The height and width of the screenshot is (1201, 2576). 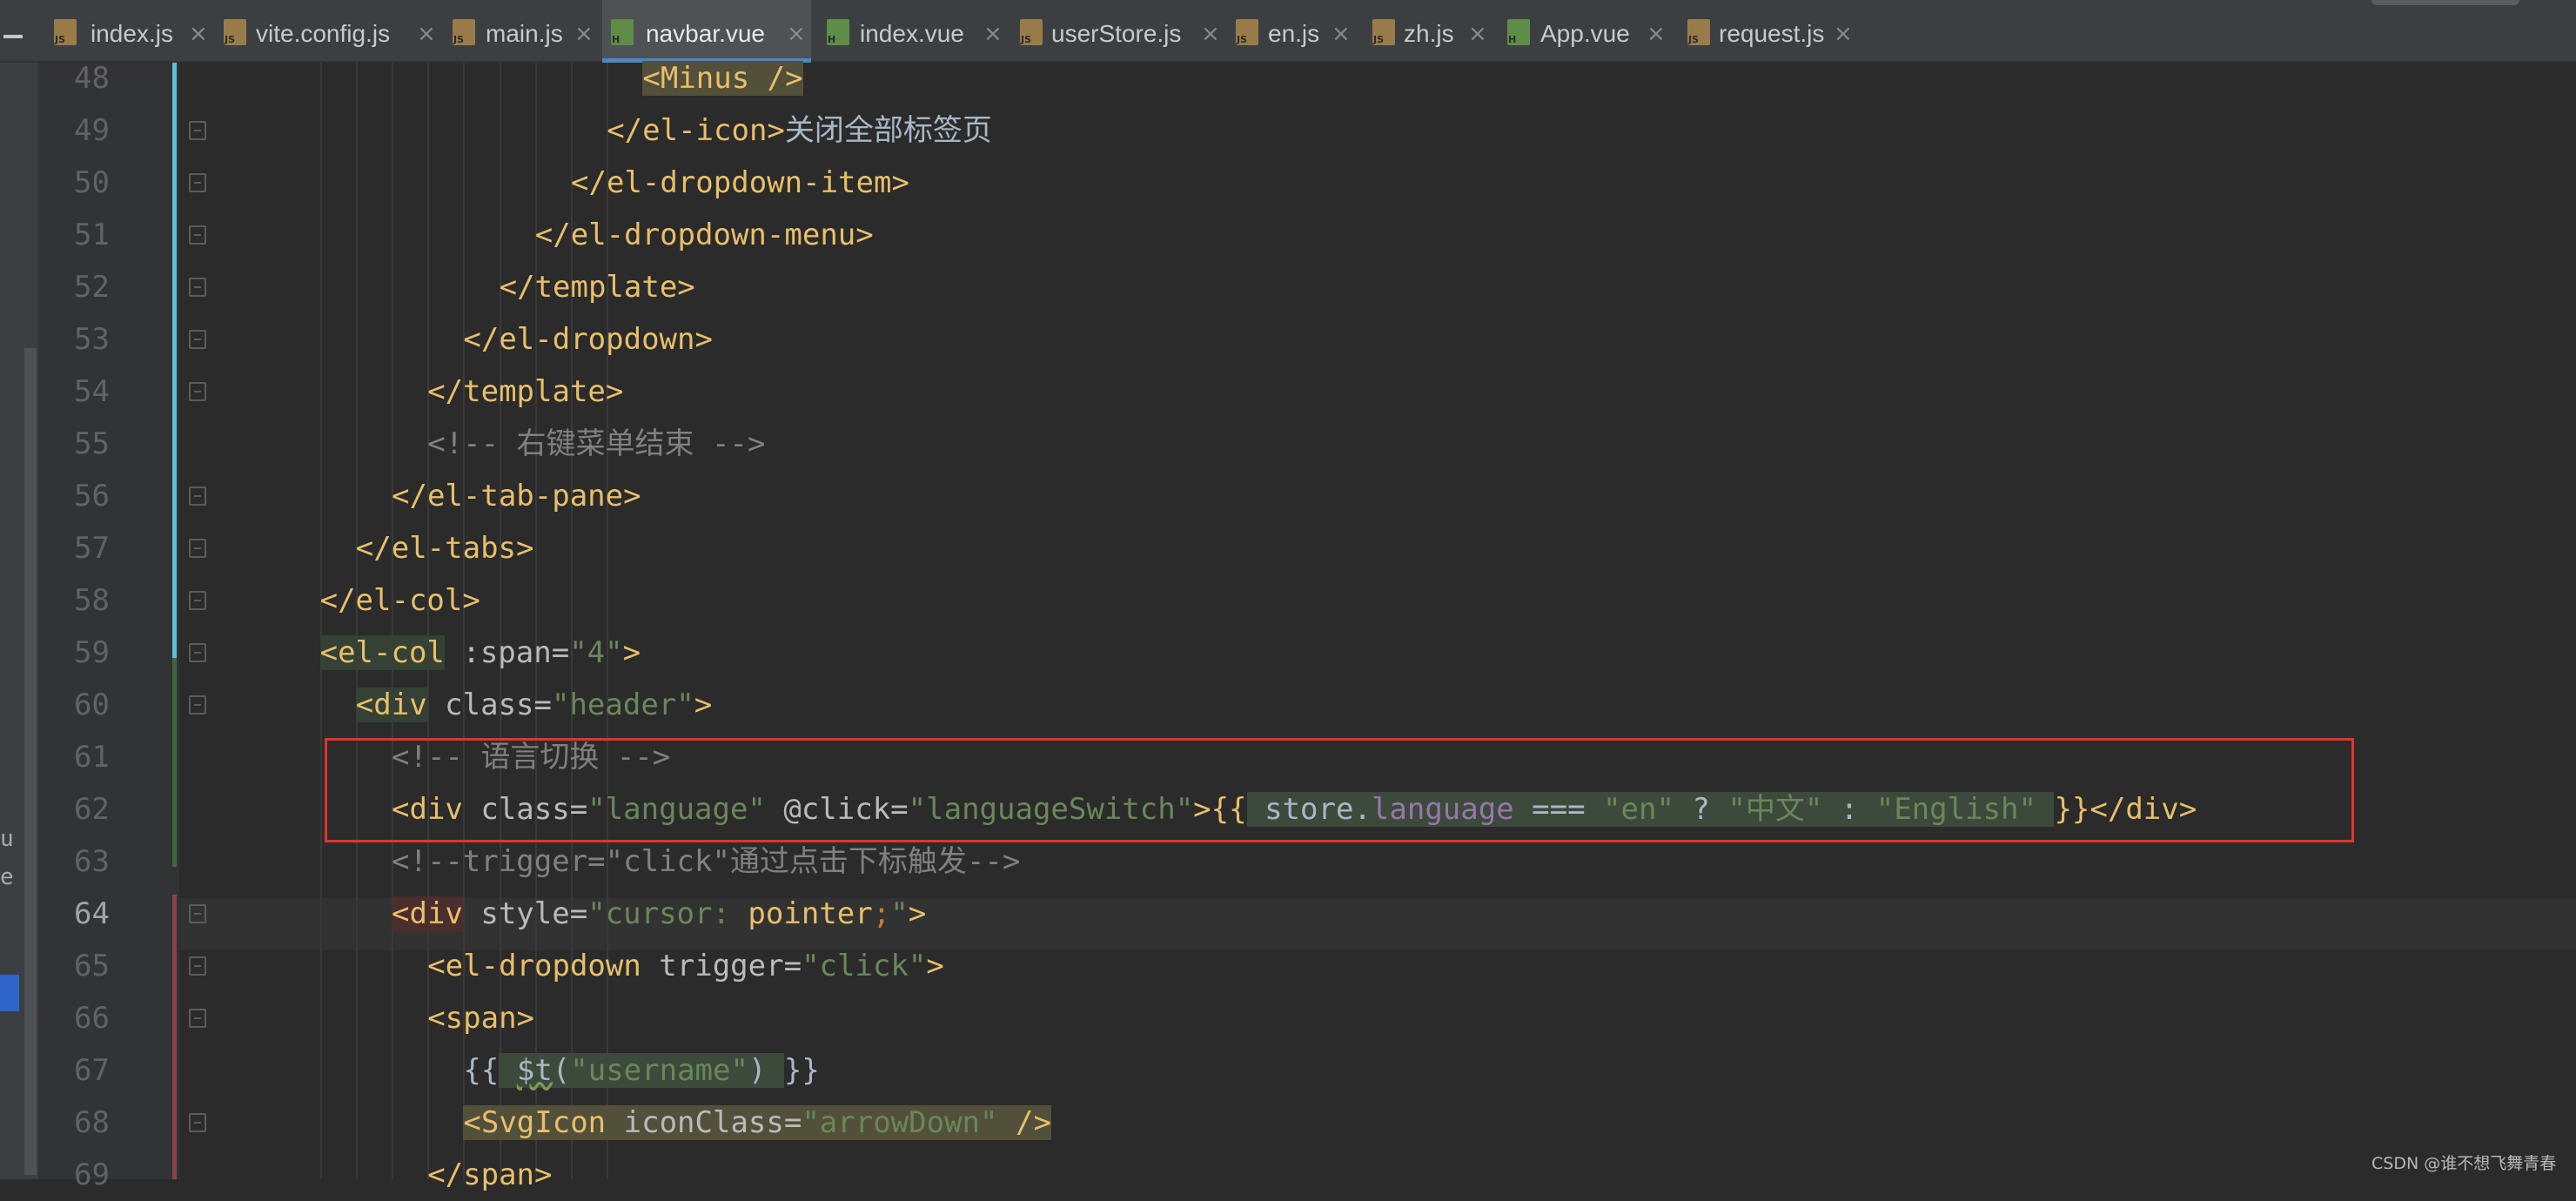 What do you see at coordinates (481, 1018) in the screenshot?
I see `code-line: <span>` at bounding box center [481, 1018].